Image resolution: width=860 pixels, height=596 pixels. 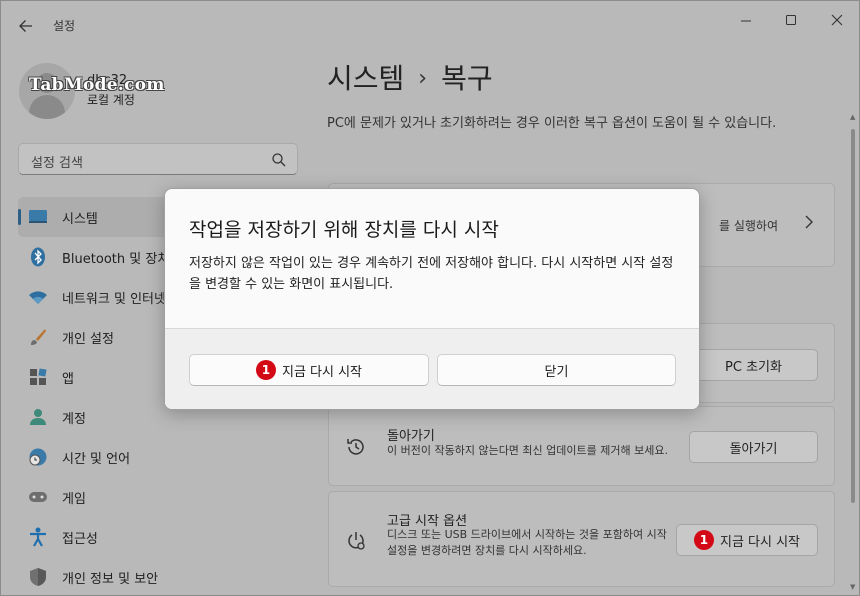 What do you see at coordinates (163, 457) in the screenshot?
I see `sidebar-item-time-language: 시간 및 언어` at bounding box center [163, 457].